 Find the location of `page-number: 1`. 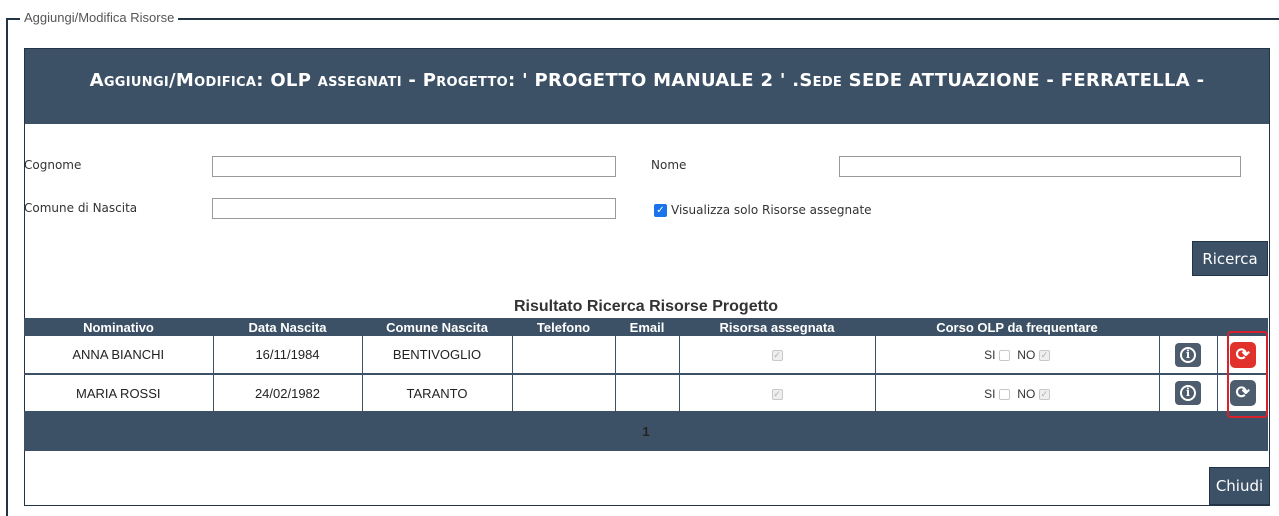

page-number: 1 is located at coordinates (646, 431).